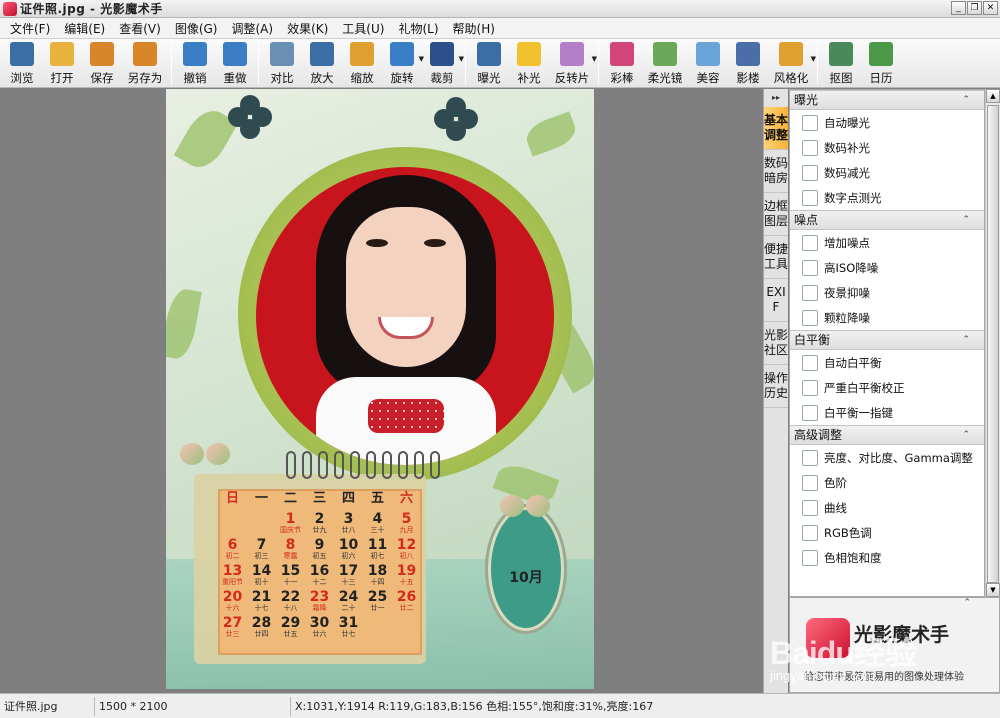 The image size is (1000, 718). I want to click on panel-item: 曲线, so click(887, 507).